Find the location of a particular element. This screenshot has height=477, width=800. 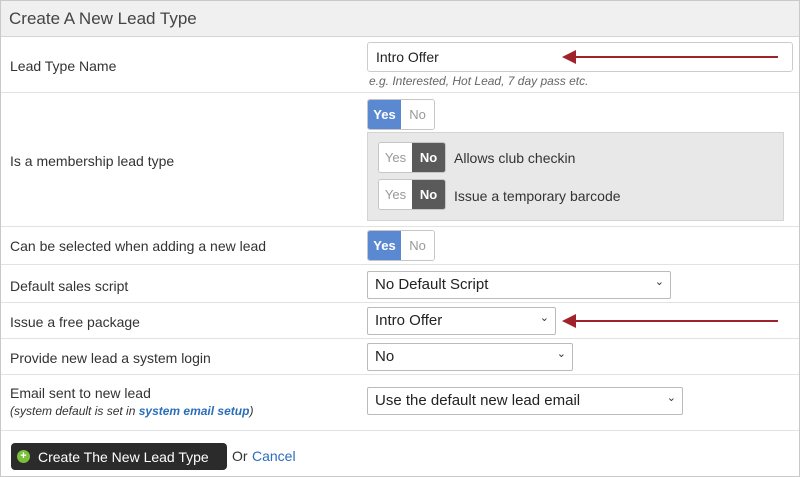

panel-title: Create A New Lead Type is located at coordinates (400, 19).